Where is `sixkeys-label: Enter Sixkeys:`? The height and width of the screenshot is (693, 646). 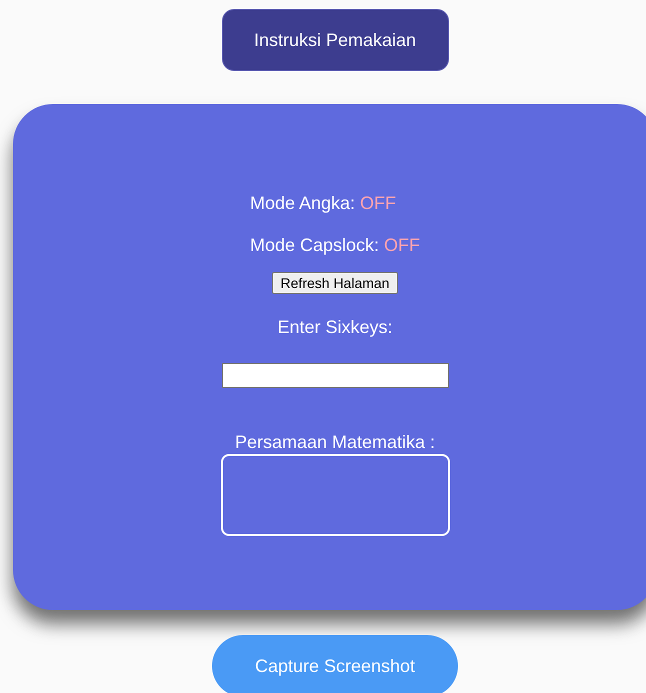 sixkeys-label: Enter Sixkeys: is located at coordinates (335, 327).